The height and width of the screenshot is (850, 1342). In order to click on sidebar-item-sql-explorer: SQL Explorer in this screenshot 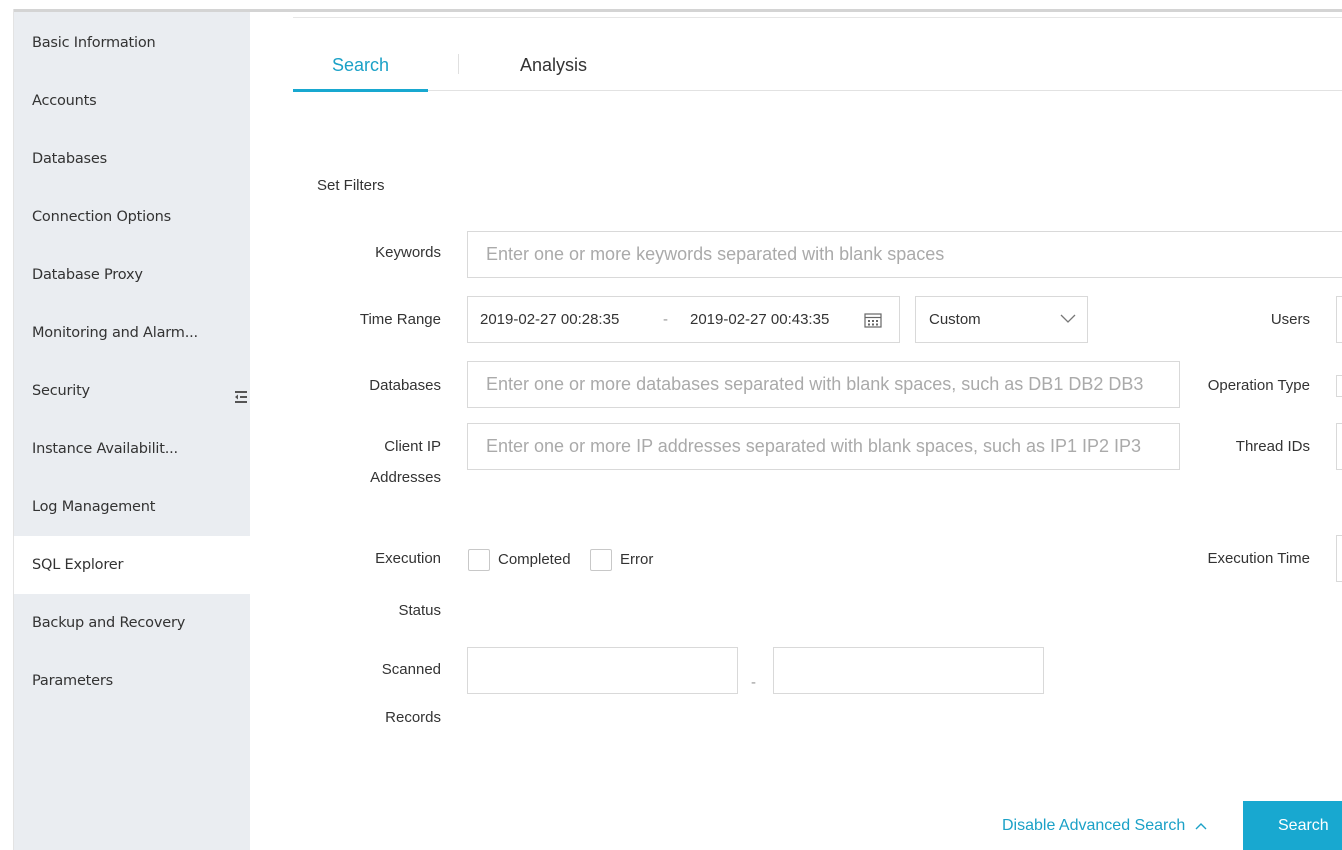, I will do `click(132, 565)`.